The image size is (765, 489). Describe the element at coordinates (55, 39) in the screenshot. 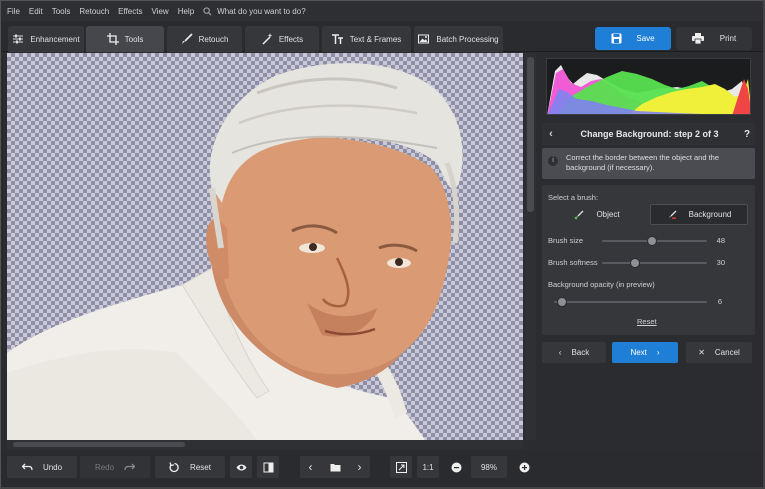

I see `tab-label: Enhancement` at that location.